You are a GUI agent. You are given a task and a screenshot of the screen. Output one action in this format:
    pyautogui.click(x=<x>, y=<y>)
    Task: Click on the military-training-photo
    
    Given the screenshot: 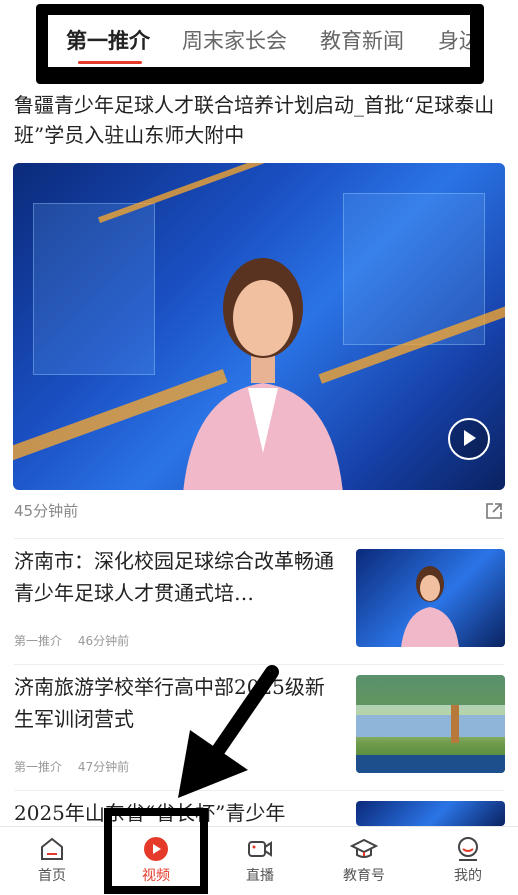 What is the action you would take?
    pyautogui.click(x=430, y=724)
    